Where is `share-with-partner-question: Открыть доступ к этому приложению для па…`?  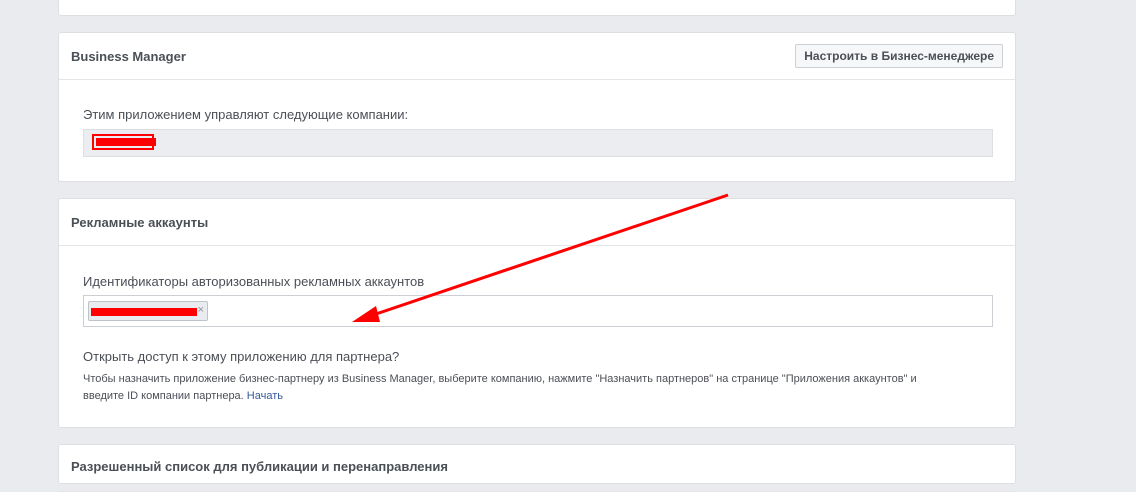 share-with-partner-question: Открыть доступ к этому приложению для па… is located at coordinates (241, 356).